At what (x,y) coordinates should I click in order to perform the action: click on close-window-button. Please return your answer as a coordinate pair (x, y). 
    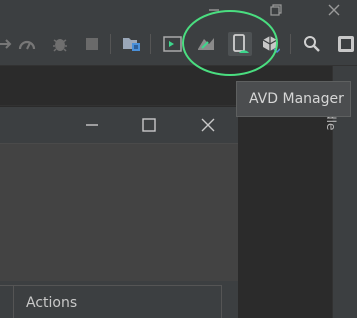
    Looking at the image, I should click on (334, 10).